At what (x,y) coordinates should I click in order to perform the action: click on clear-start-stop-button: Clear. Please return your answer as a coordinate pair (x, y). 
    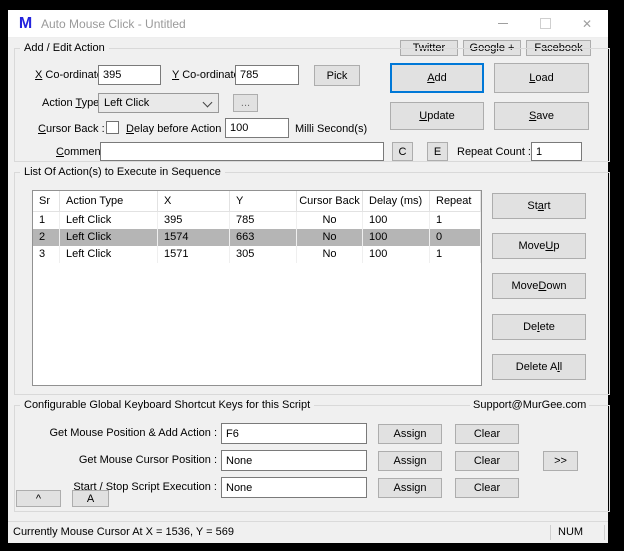
    Looking at the image, I should click on (487, 488).